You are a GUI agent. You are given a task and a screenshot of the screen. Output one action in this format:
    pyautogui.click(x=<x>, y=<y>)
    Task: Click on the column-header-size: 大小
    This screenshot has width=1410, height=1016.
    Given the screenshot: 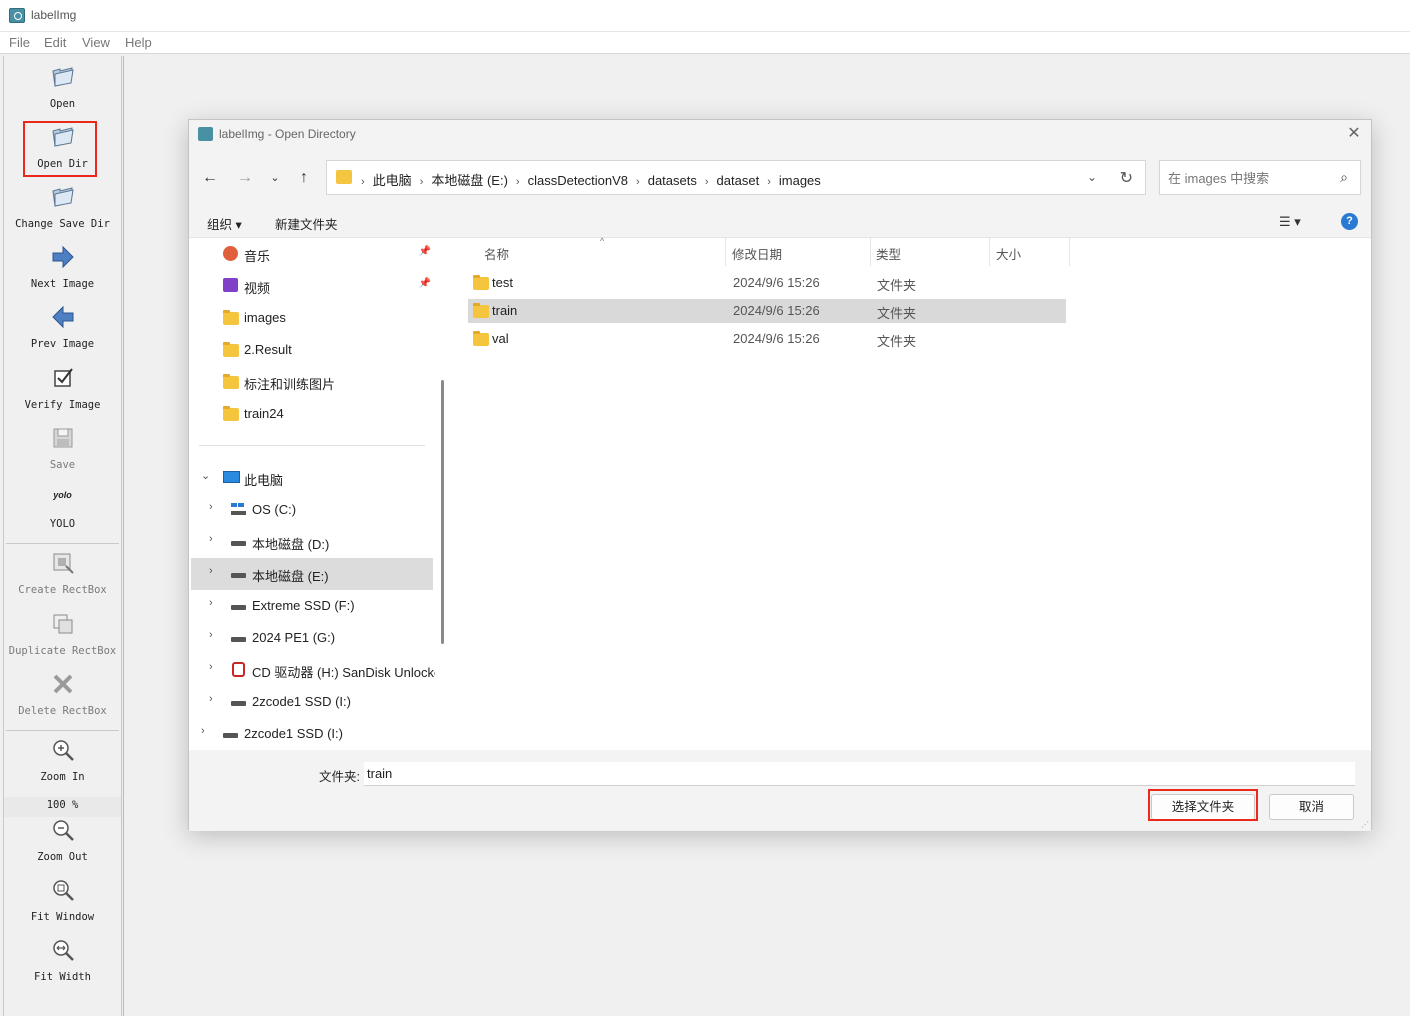 What is the action you would take?
    pyautogui.click(x=1008, y=253)
    